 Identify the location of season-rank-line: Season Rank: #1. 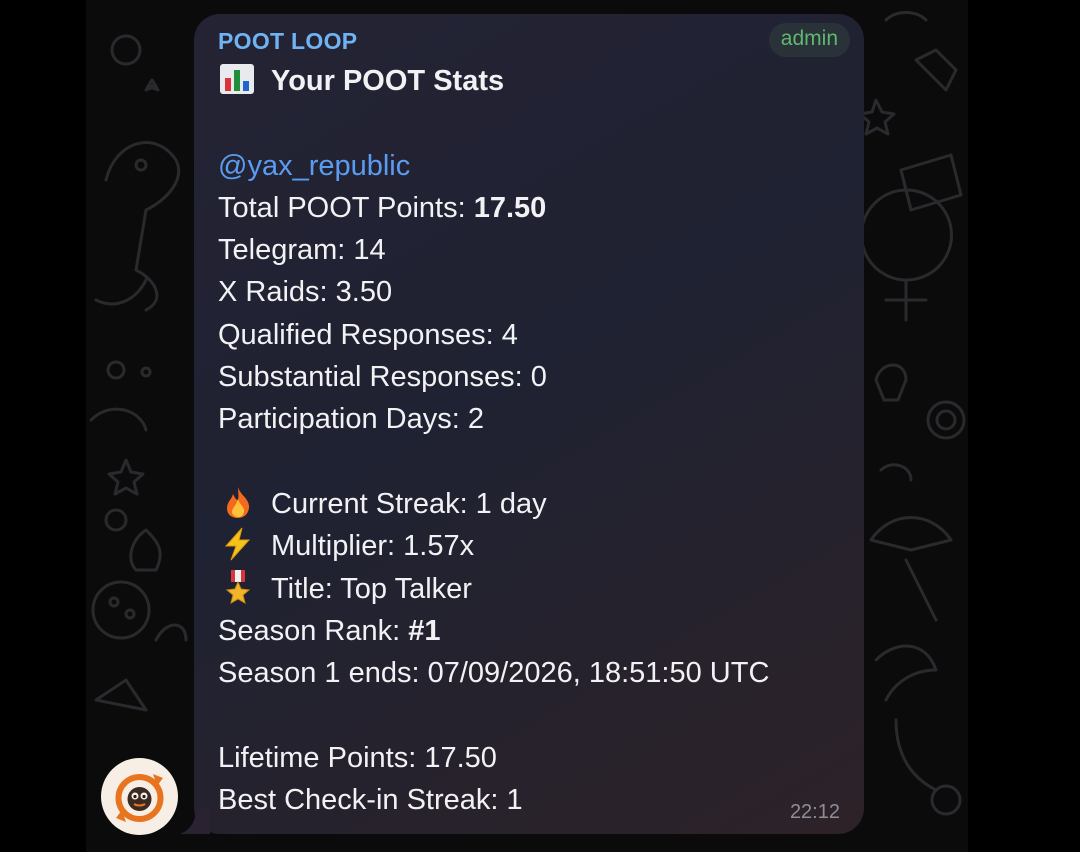
(531, 631).